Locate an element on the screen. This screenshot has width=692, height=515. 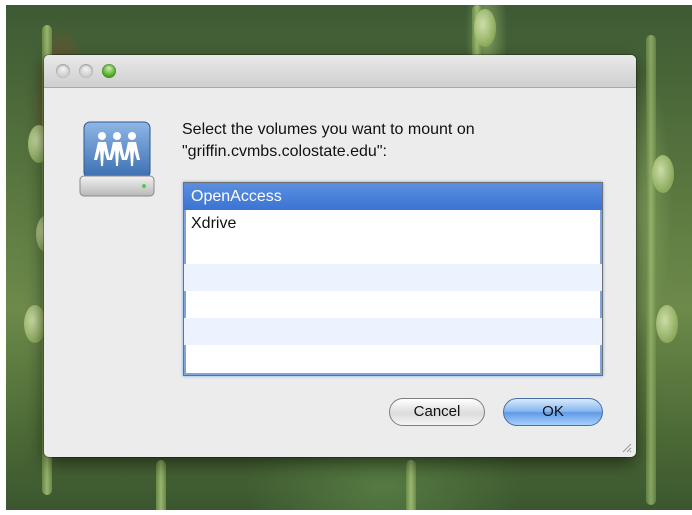
list-item-xdrive: Xdrive is located at coordinates (393, 223).